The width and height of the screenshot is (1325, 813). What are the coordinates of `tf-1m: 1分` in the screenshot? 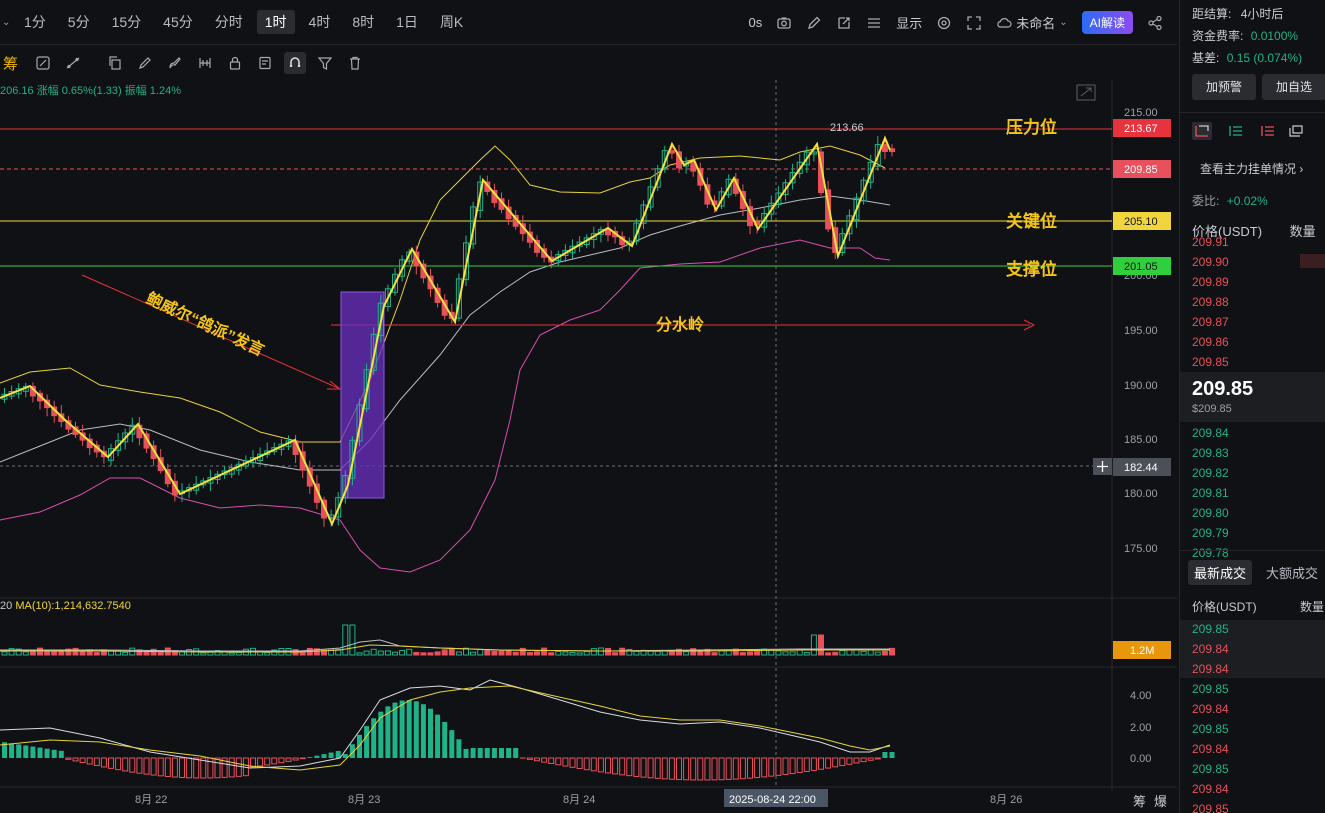 It's located at (35, 22).